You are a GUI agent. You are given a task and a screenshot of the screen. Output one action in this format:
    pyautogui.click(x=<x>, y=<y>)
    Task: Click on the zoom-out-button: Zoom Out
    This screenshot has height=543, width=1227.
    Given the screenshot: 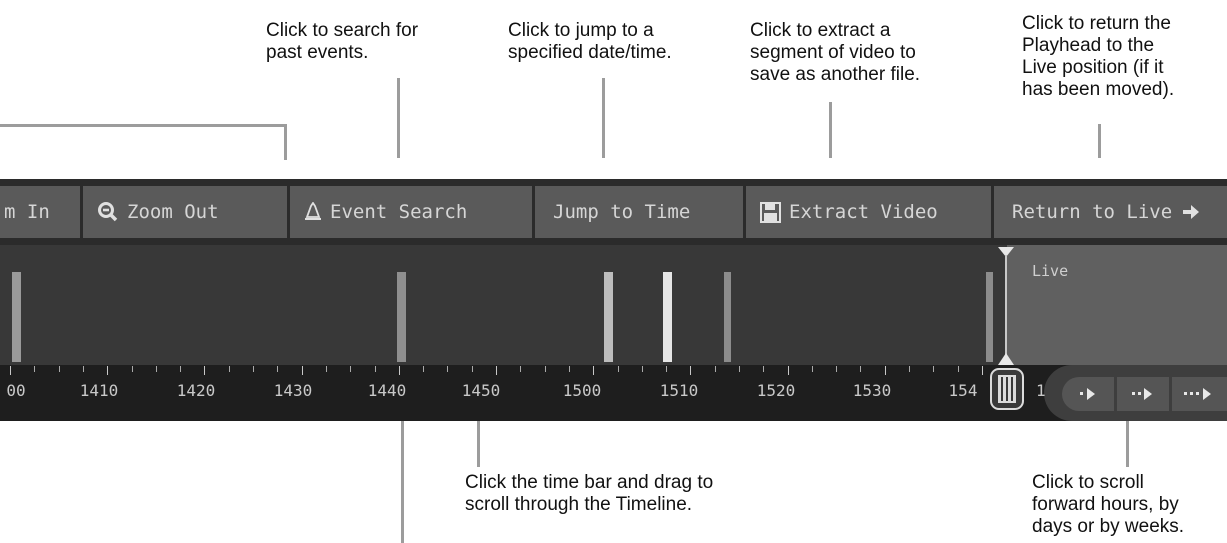 What is the action you would take?
    pyautogui.click(x=185, y=212)
    